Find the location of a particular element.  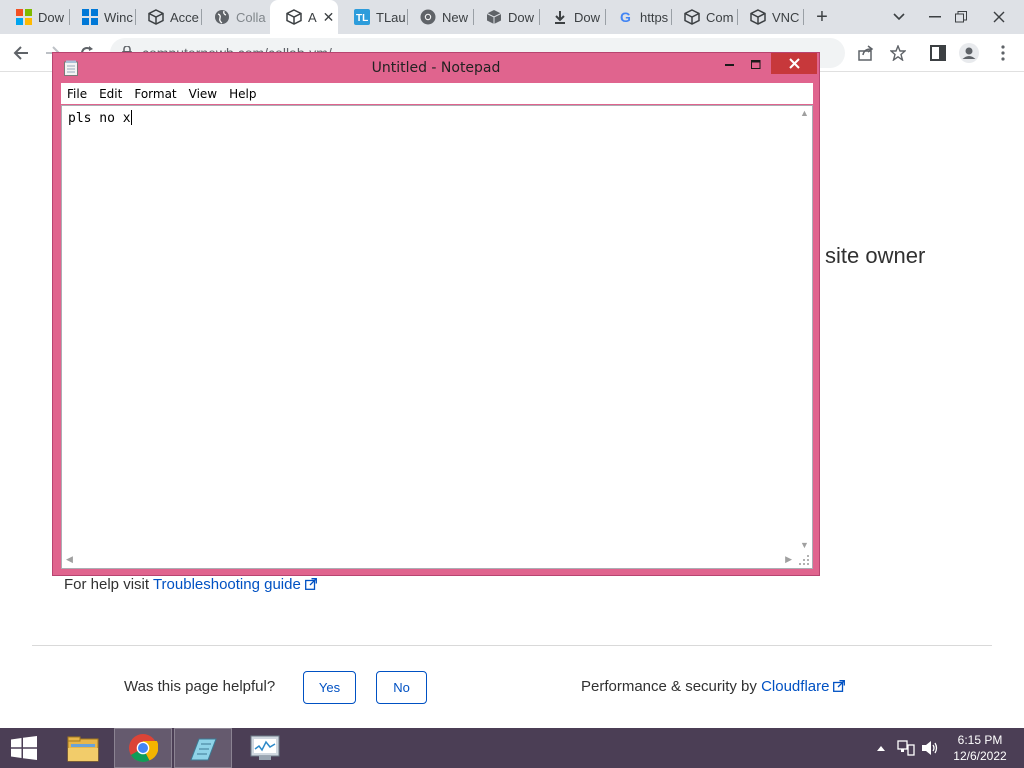

resize-grip-icon is located at coordinates (804, 560).